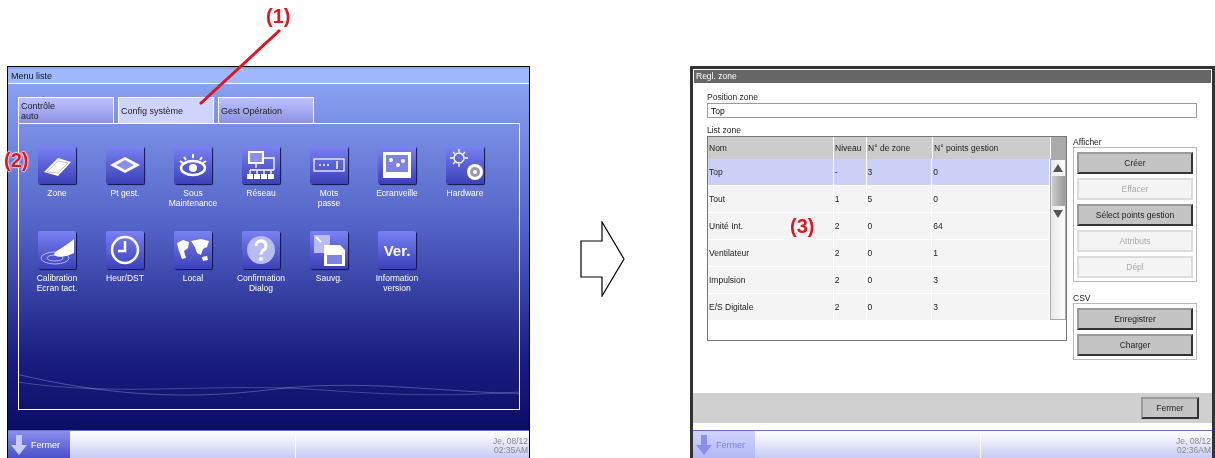 This screenshot has height=458, width=1215. Describe the element at coordinates (261, 283) in the screenshot. I see `tile-label: Confirmation Dialog` at that location.